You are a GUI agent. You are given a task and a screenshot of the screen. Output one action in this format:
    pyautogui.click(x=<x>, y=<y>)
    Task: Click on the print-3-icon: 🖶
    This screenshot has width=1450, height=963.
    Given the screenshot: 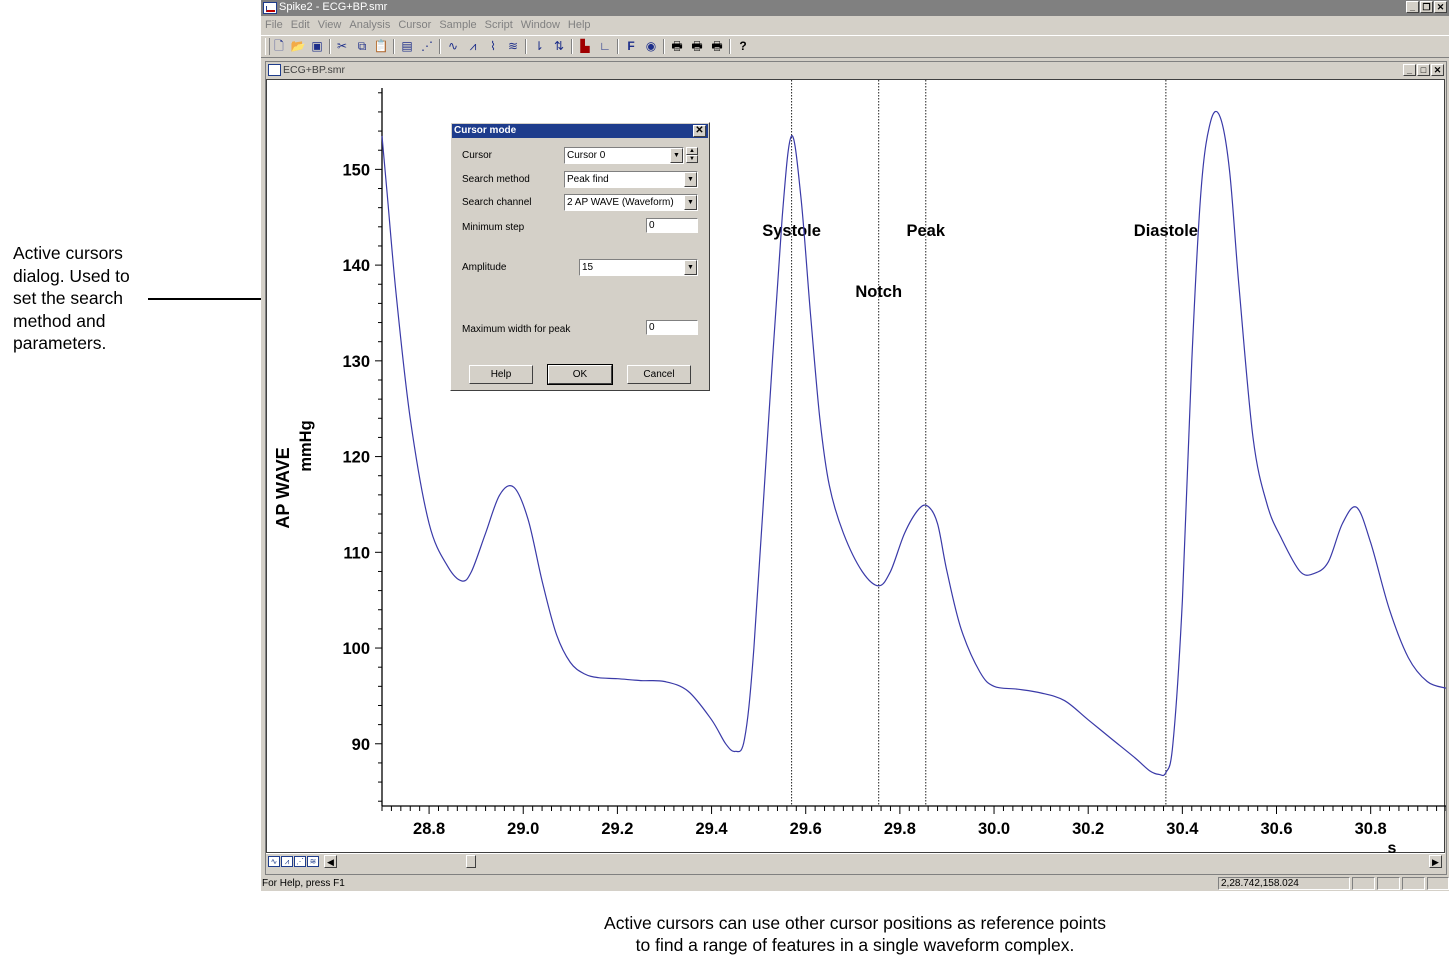 What is the action you would take?
    pyautogui.click(x=717, y=46)
    